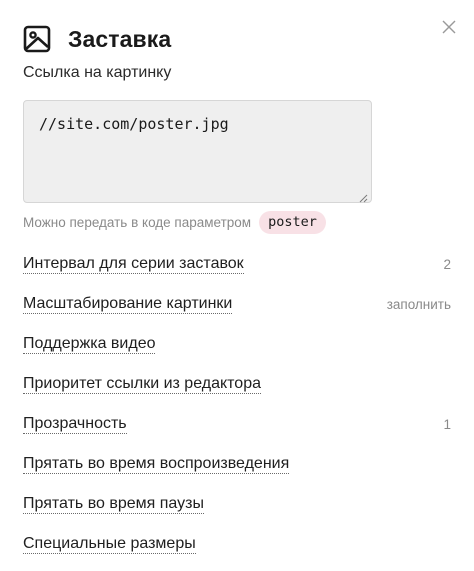 Image resolution: width=474 pixels, height=571 pixels. What do you see at coordinates (238, 544) in the screenshot?
I see `setting-custom-sizes: Специальные размеры` at bounding box center [238, 544].